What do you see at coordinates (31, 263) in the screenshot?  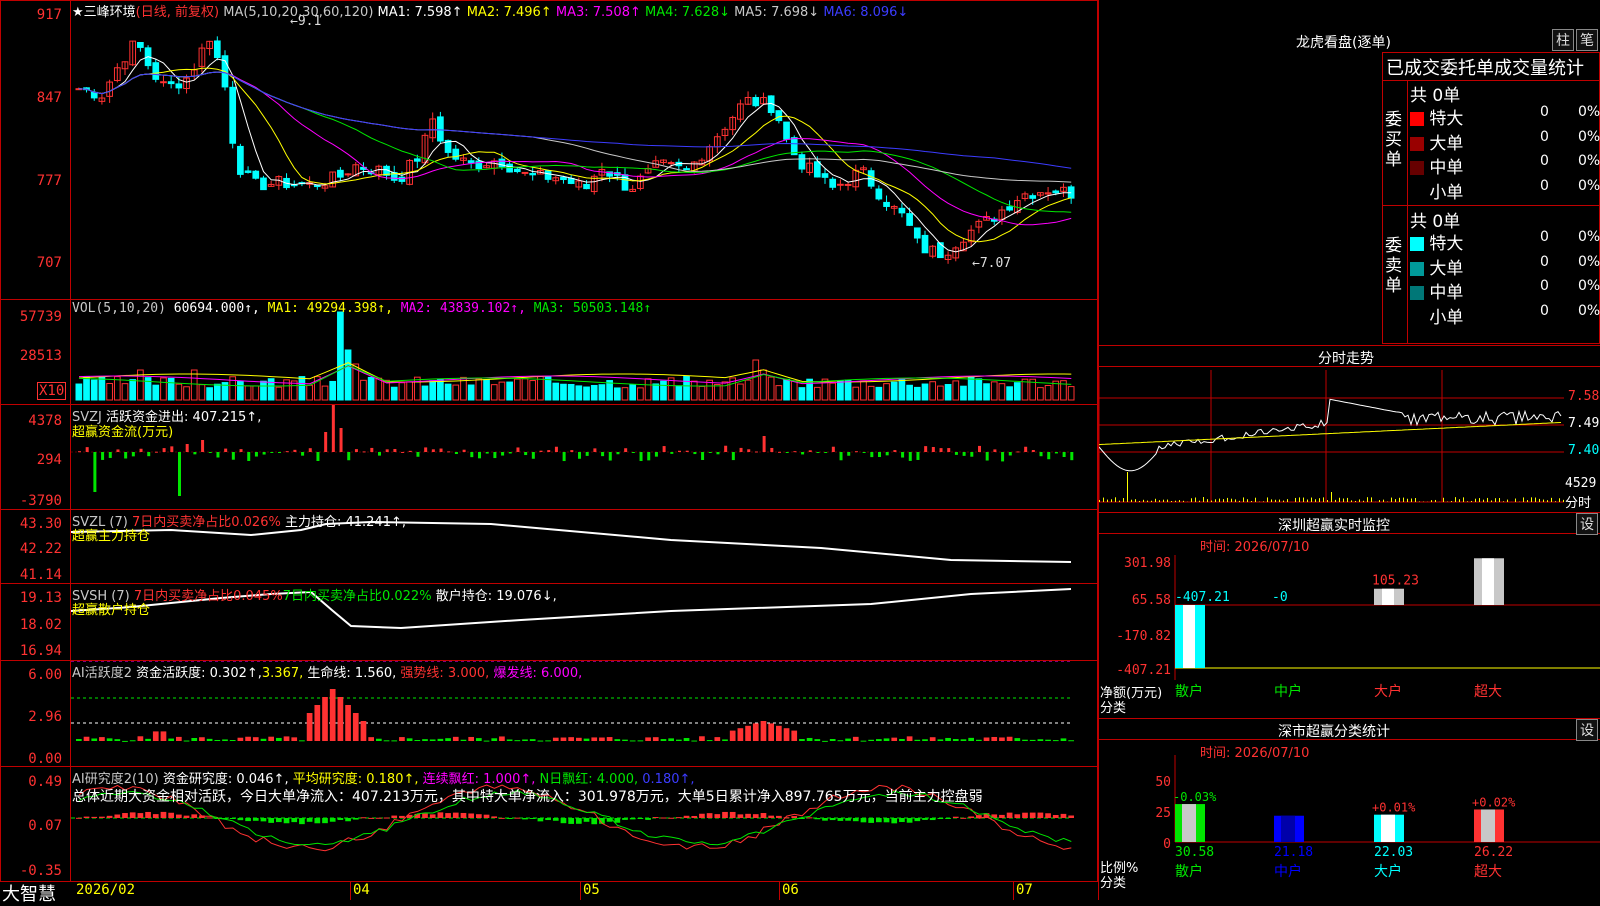 I see `y-tick-707: 707` at bounding box center [31, 263].